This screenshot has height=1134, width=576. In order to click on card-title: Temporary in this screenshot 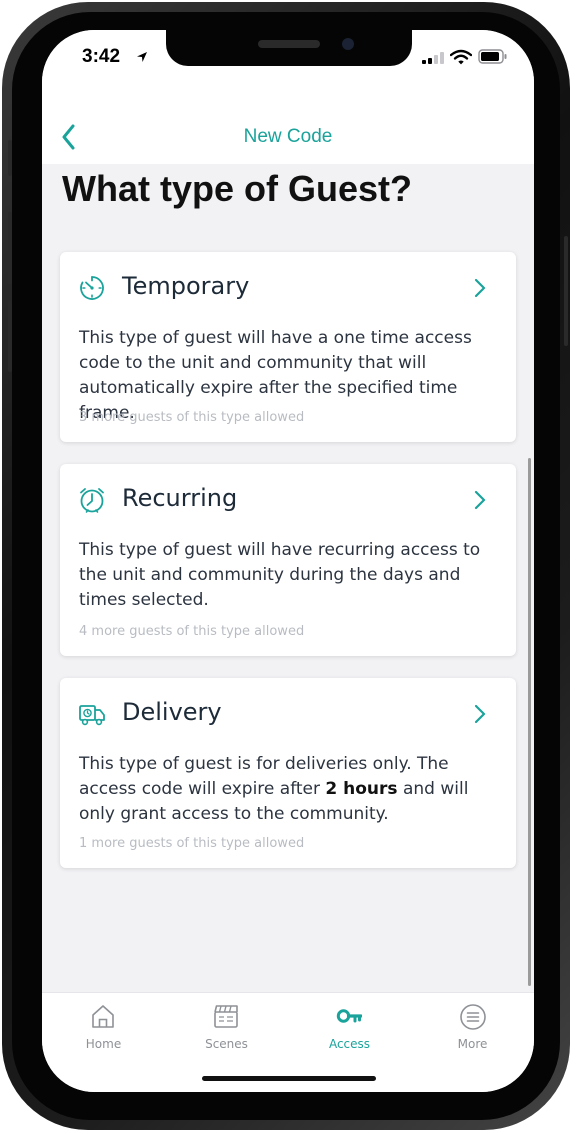, I will do `click(186, 286)`.